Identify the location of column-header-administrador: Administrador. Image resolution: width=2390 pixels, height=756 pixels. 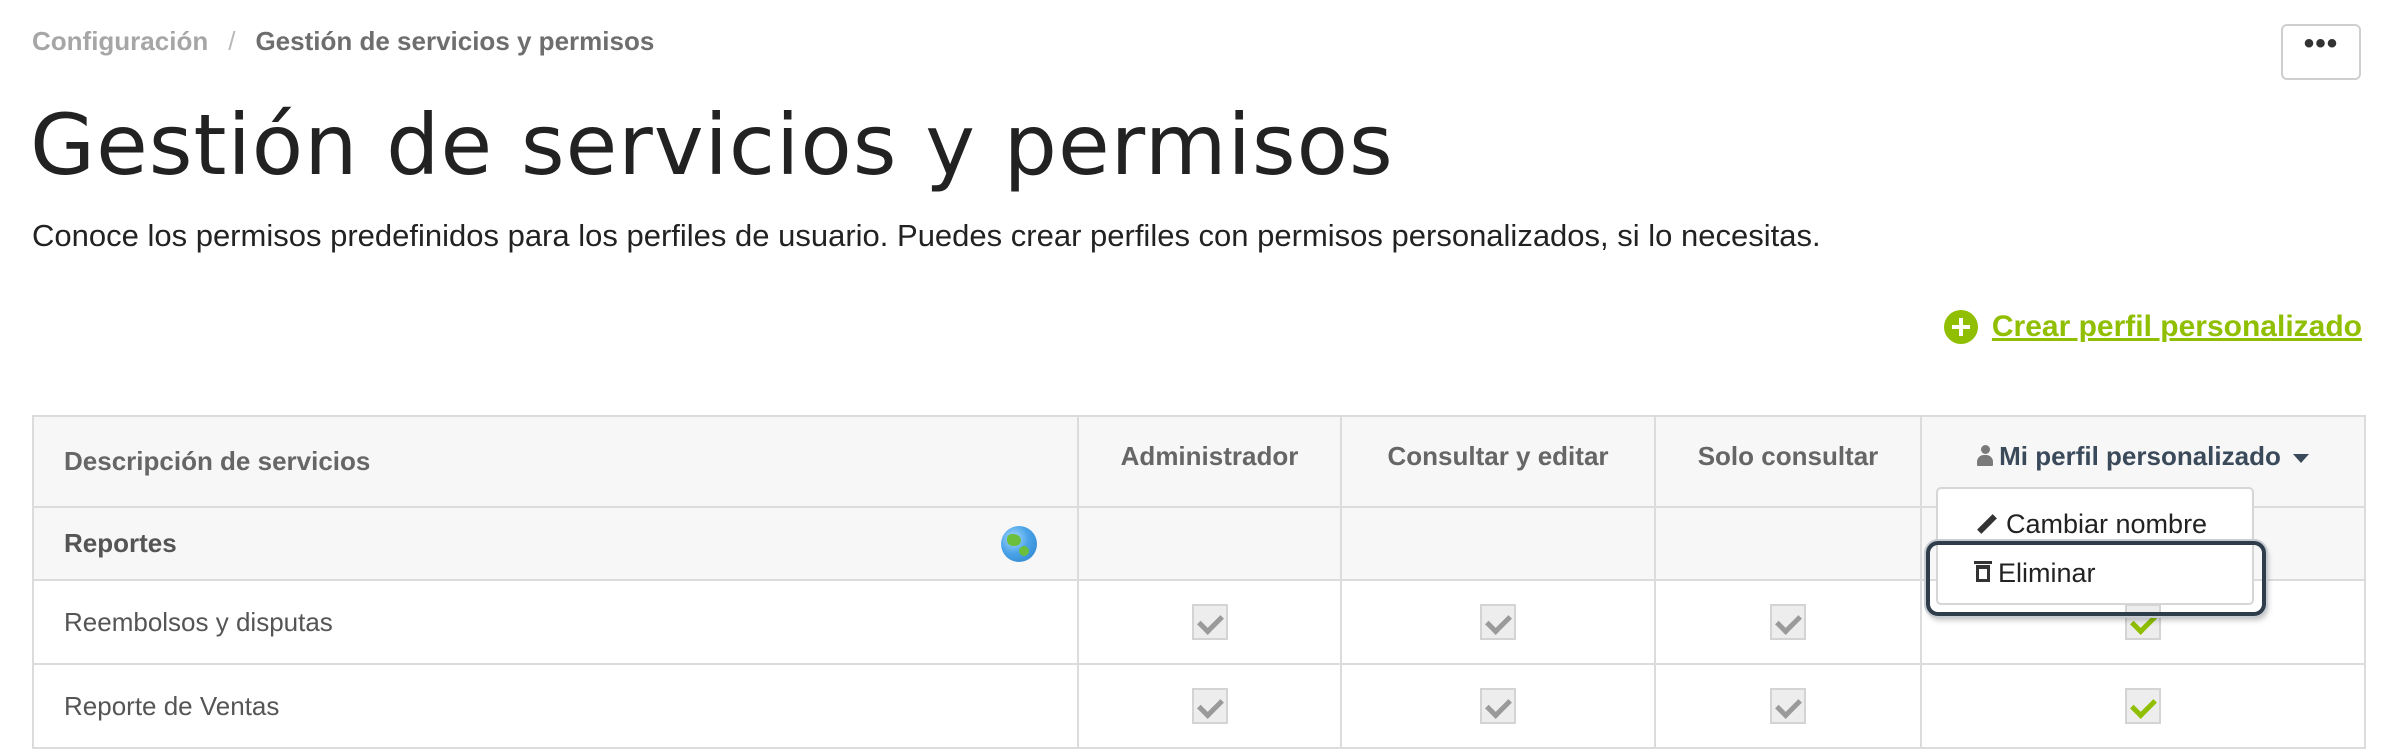
(1209, 461).